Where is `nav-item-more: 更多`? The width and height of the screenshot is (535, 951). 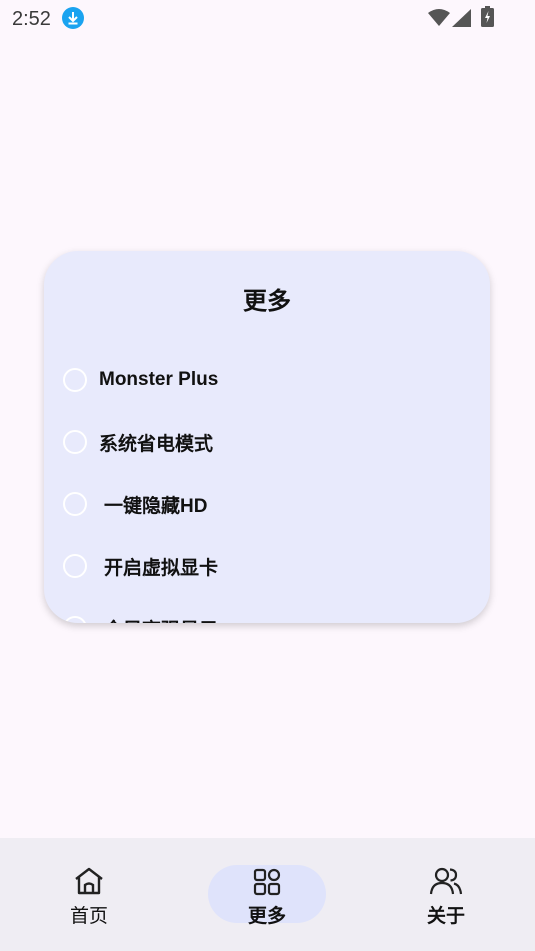 nav-item-more: 更多 is located at coordinates (267, 894).